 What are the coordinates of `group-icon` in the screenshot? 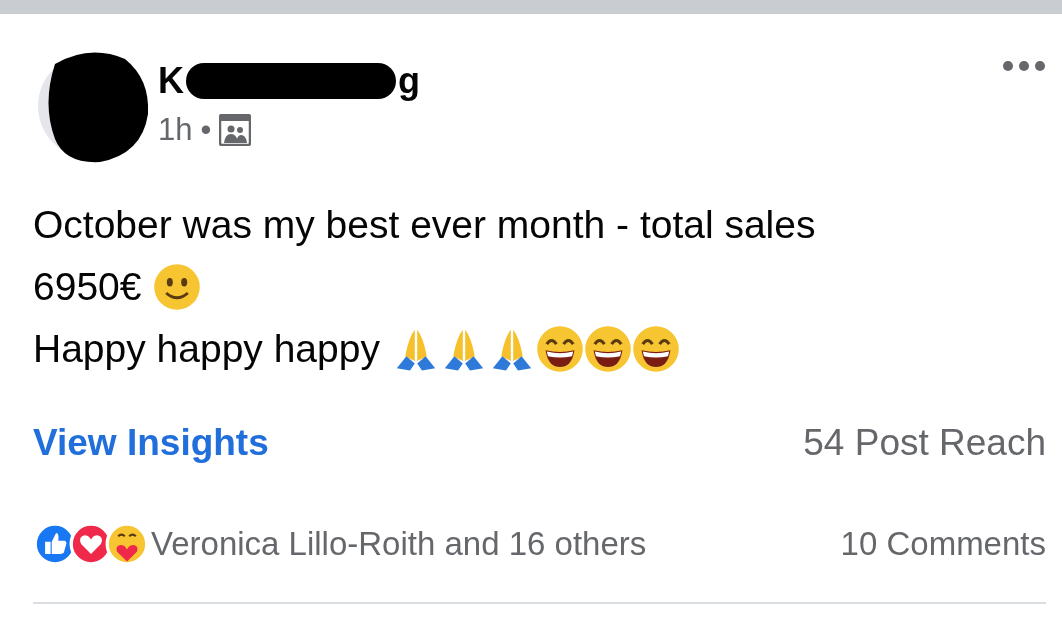 It's located at (235, 130).